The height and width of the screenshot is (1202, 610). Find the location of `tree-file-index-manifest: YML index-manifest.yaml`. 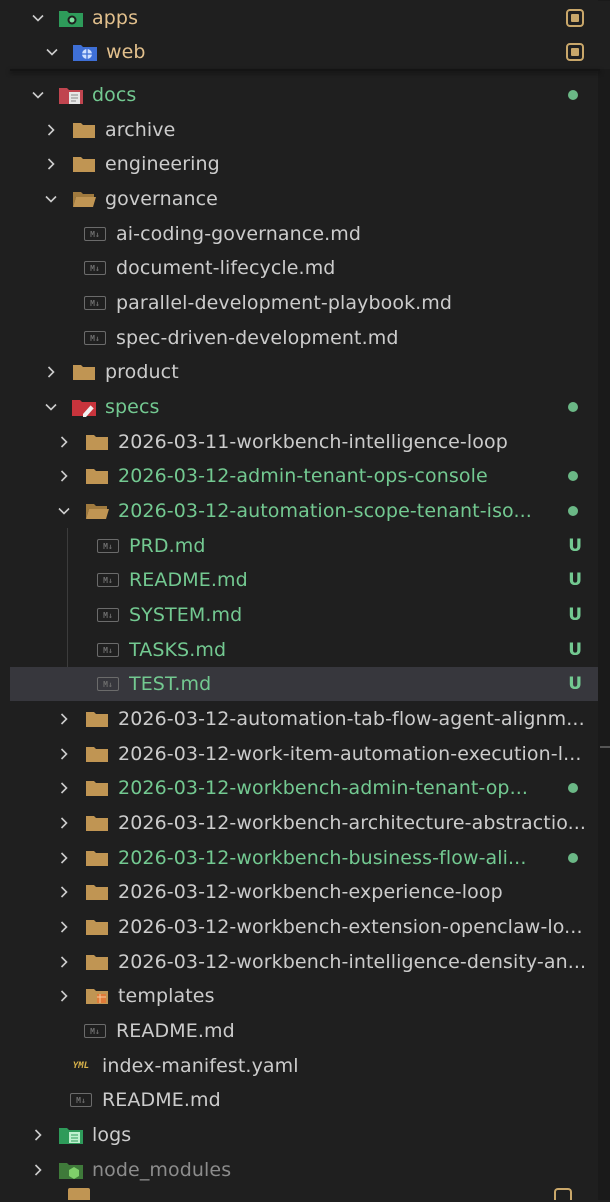

tree-file-index-manifest: YML index-manifest.yaml is located at coordinates (304, 1066).